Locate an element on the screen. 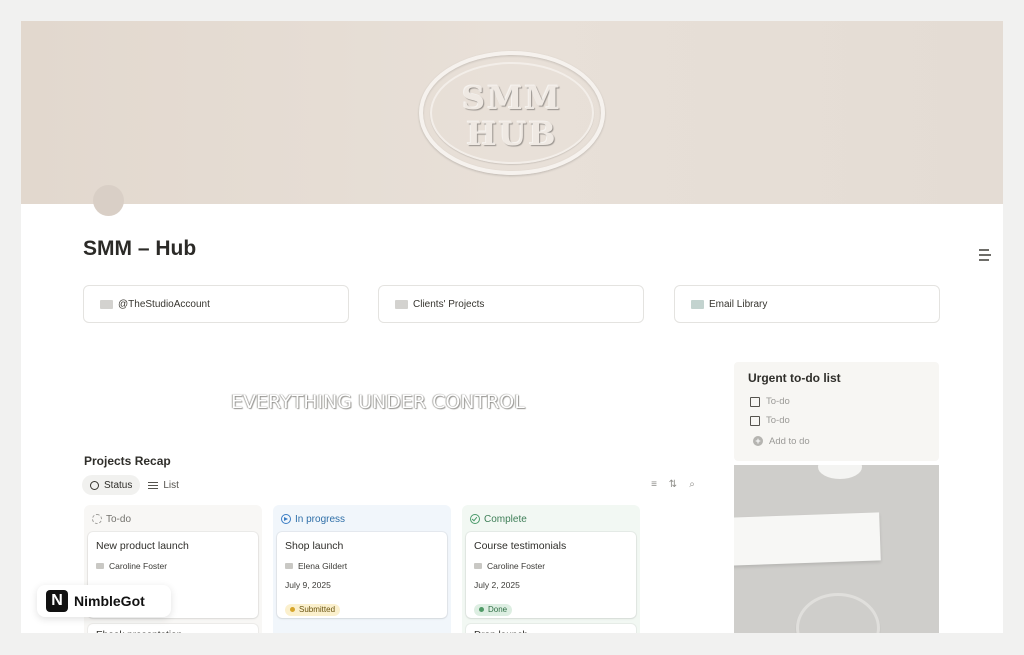 The image size is (1024, 655). photo-seal is located at coordinates (838, 613).